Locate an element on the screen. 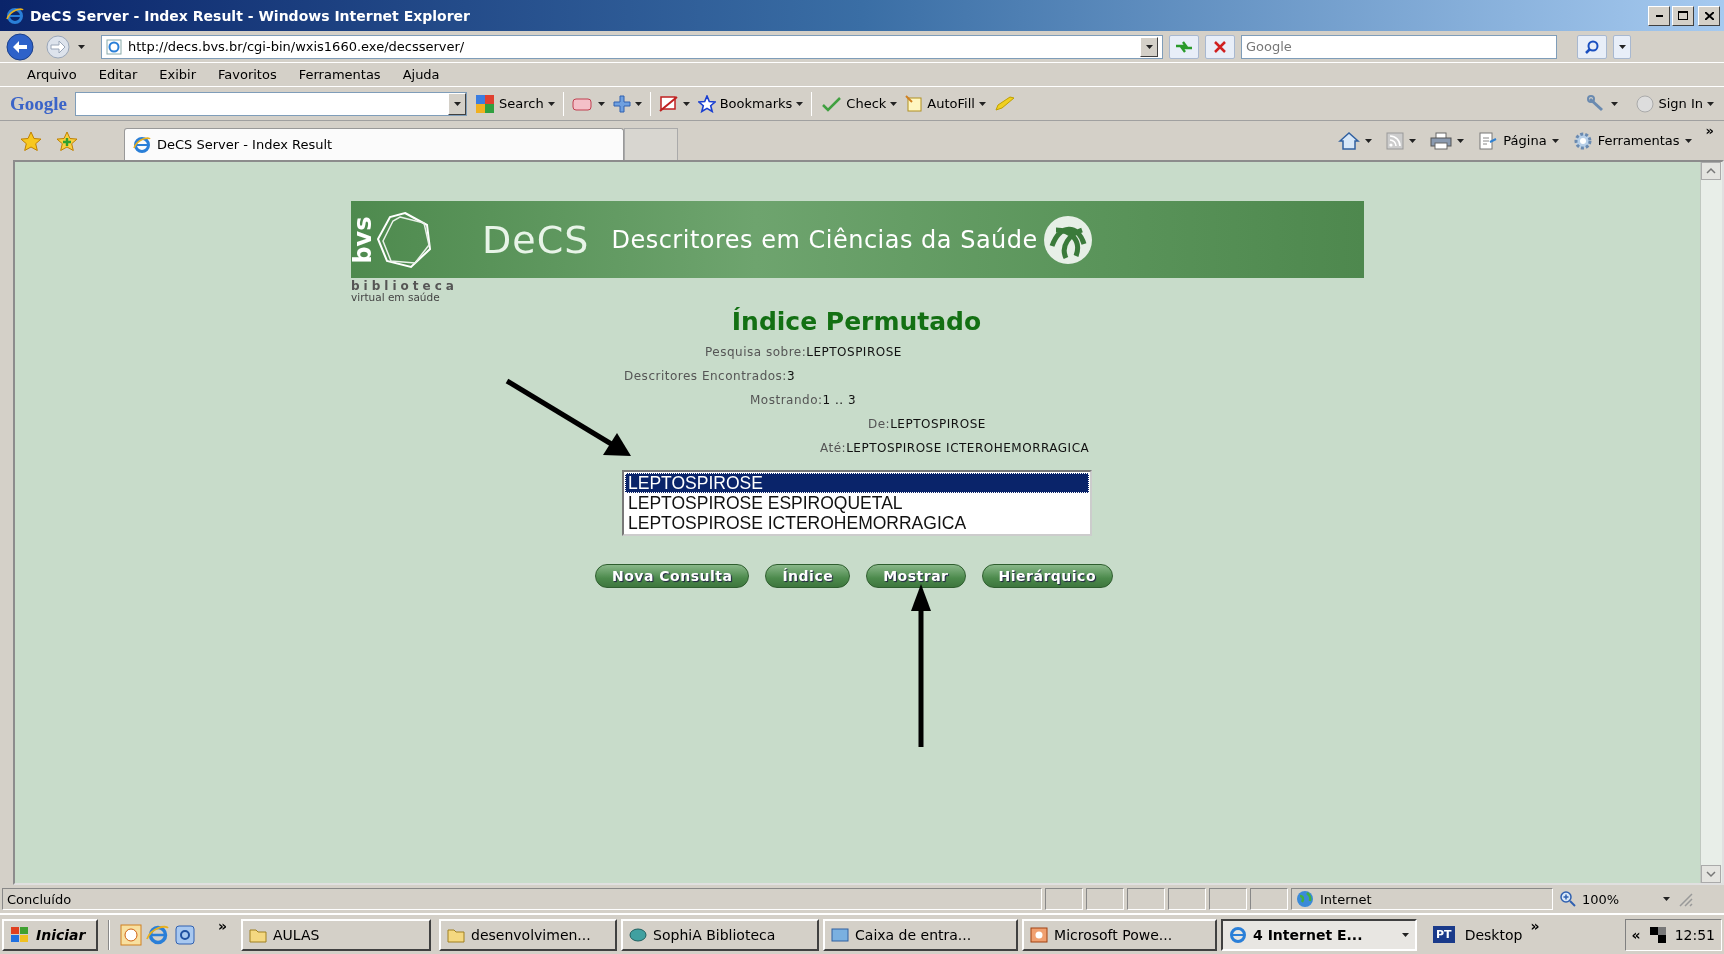 This screenshot has width=1724, height=954. presentation-icon is located at coordinates (1039, 934).